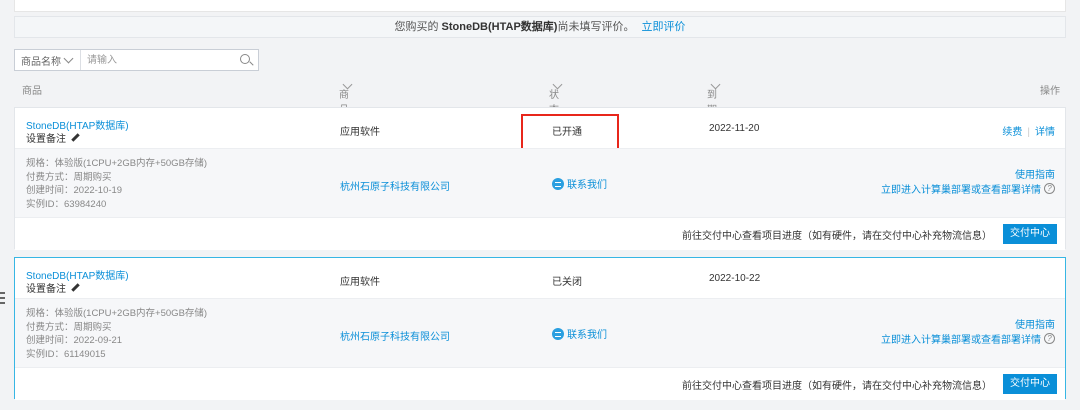 Image resolution: width=1080 pixels, height=410 pixels. I want to click on detail-link: 详情, so click(1045, 132).